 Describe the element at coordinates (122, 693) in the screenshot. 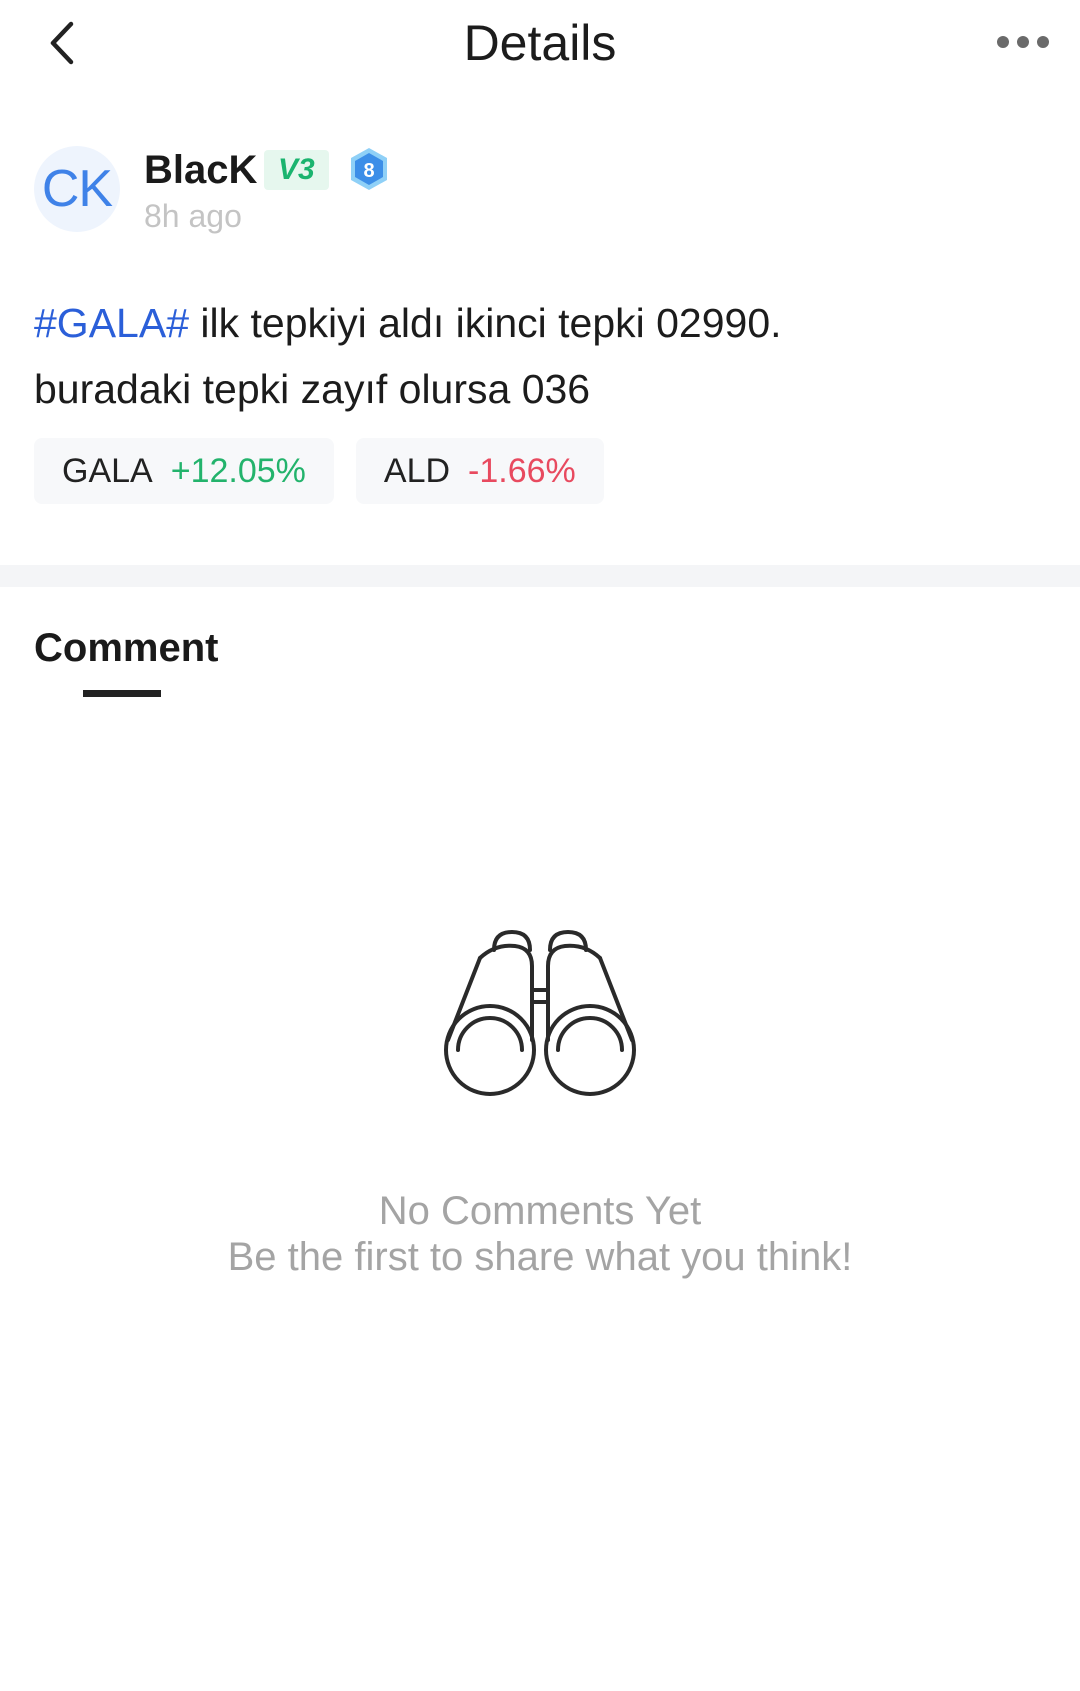

I see `tab-underline` at that location.